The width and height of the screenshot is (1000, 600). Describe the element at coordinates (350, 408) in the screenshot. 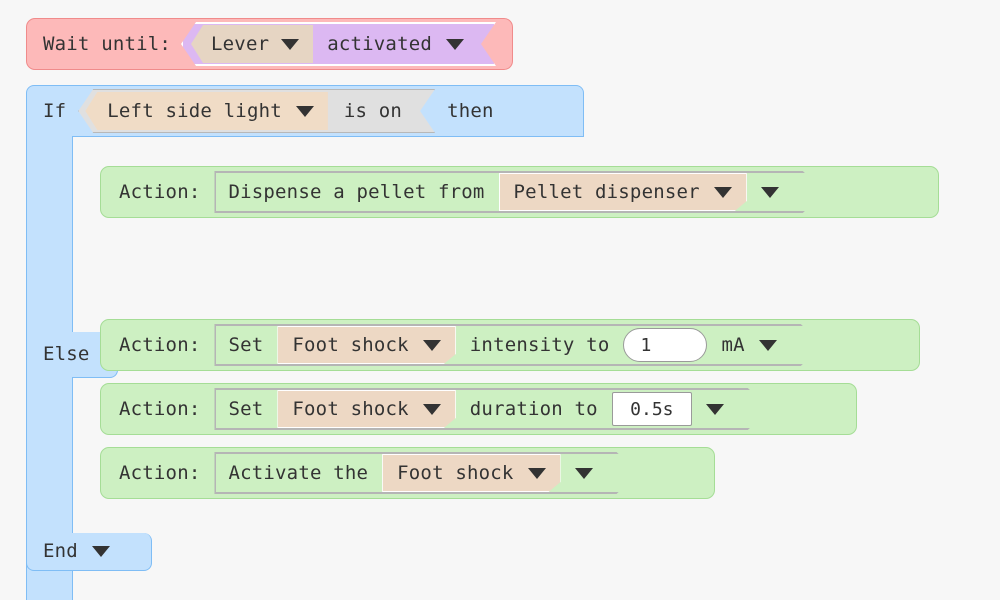

I see `duration-device-value: Foot shock` at that location.